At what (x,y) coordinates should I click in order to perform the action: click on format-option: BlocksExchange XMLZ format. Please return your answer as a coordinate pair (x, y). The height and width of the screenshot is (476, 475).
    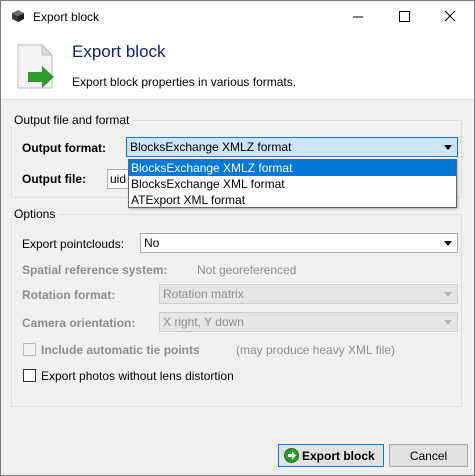
    Looking at the image, I should click on (292, 168).